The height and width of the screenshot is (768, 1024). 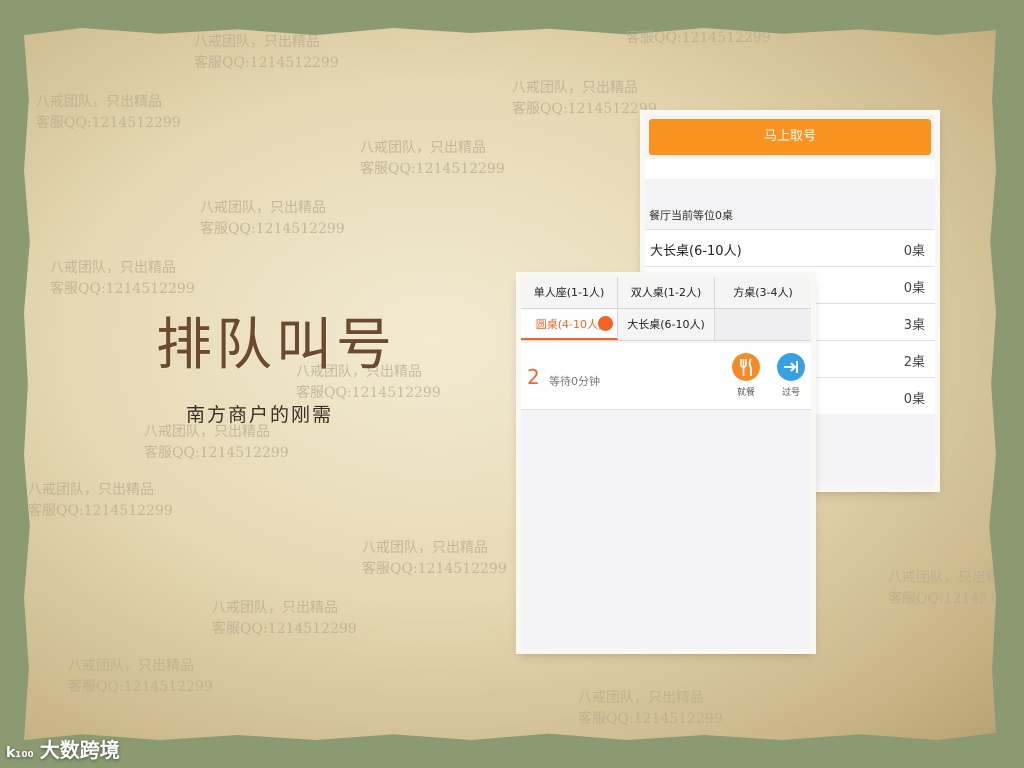 What do you see at coordinates (20, 753) in the screenshot?
I see `logo-mark: k₁₀₀` at bounding box center [20, 753].